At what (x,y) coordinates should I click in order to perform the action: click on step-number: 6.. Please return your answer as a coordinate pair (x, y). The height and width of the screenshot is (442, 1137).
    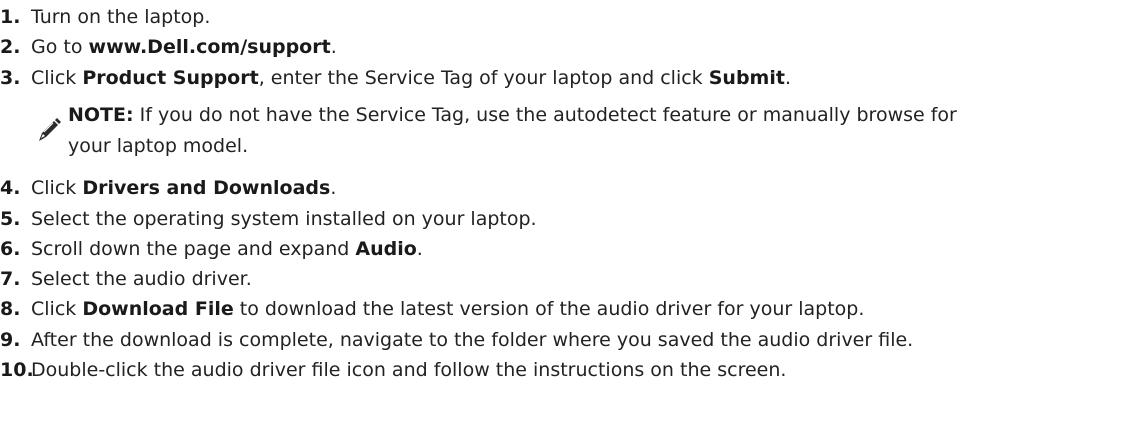
    Looking at the image, I should click on (10, 249).